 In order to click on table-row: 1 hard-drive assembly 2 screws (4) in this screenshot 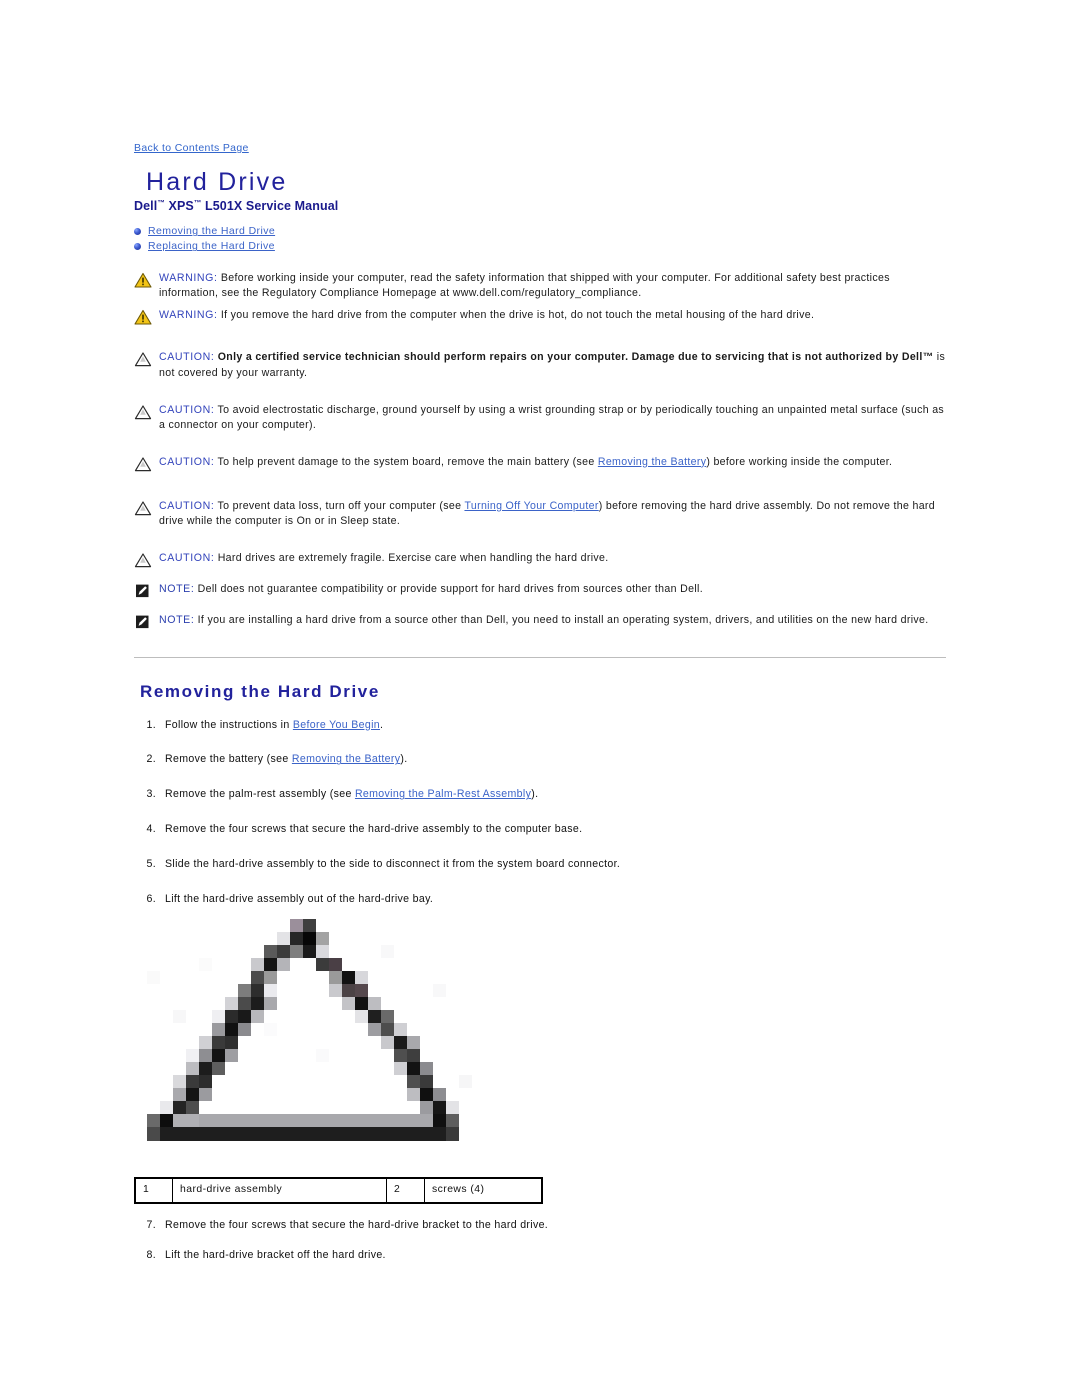, I will do `click(338, 1190)`.